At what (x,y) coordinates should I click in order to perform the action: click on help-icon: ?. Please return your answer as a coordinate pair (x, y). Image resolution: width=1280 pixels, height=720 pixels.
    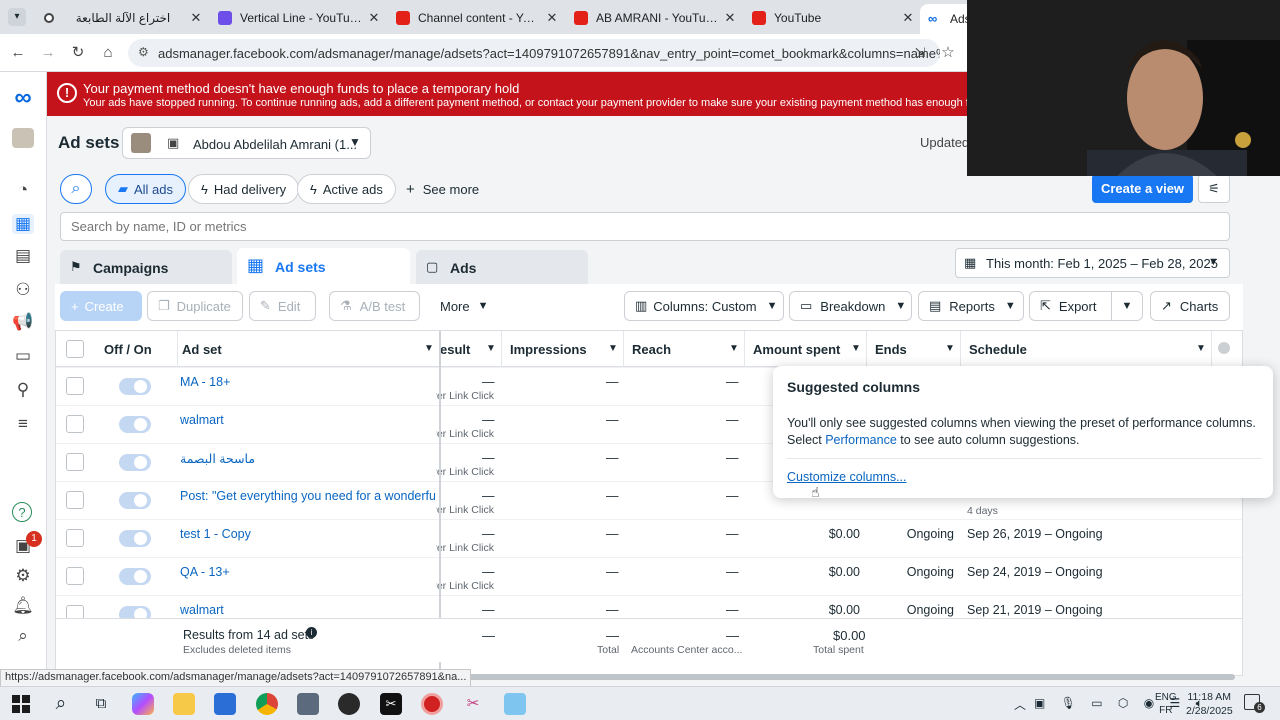
    Looking at the image, I should click on (22, 512).